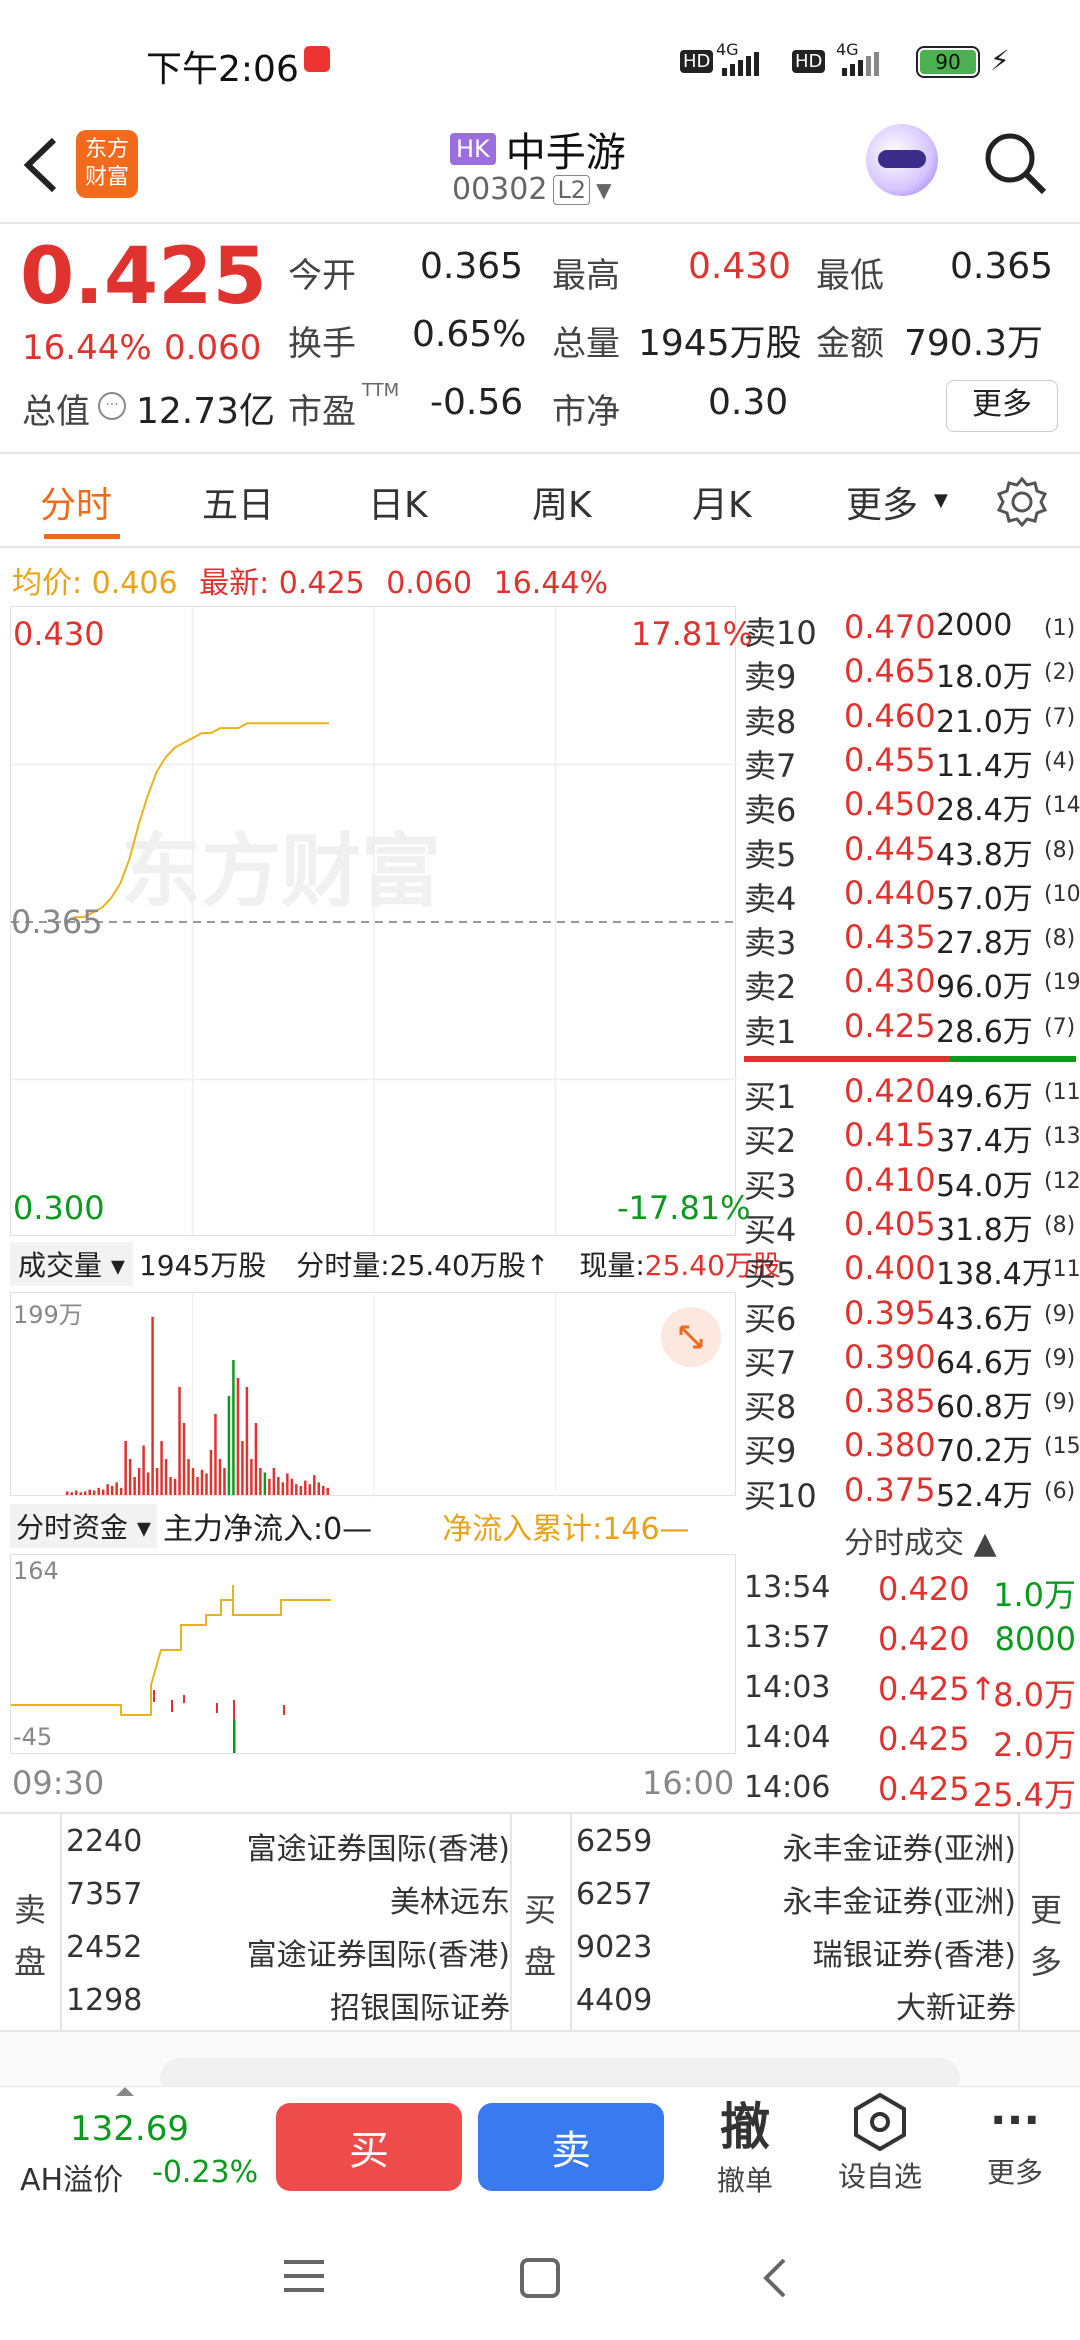 The height and width of the screenshot is (2340, 1080). Describe the element at coordinates (910, 673) in the screenshot. I see `ask-row: 卖9 0.465 18.0万 (2)` at that location.